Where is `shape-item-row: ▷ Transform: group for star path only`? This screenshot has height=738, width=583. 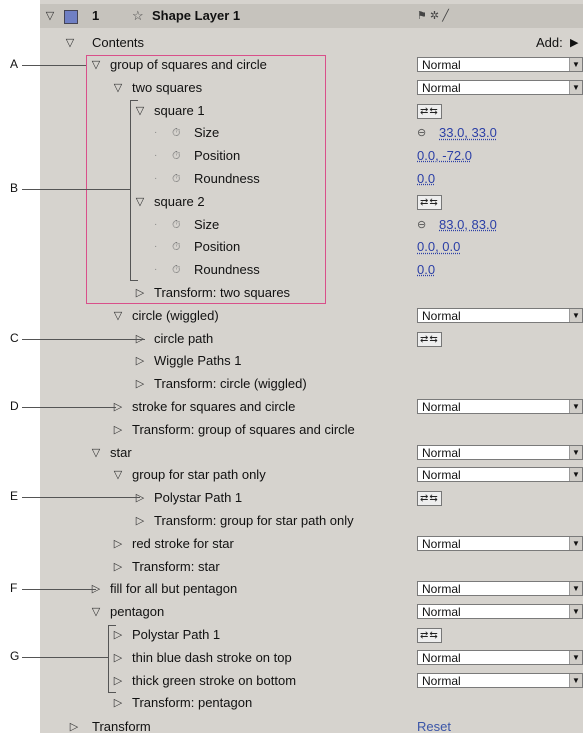 shape-item-row: ▷ Transform: group for star path only is located at coordinates (311, 521).